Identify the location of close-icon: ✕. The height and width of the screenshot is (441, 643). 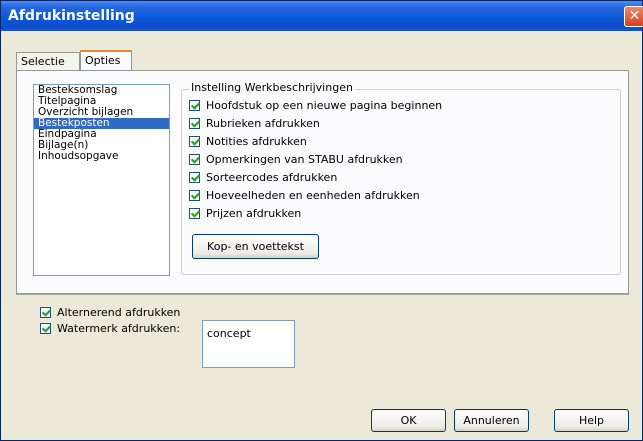
(634, 16).